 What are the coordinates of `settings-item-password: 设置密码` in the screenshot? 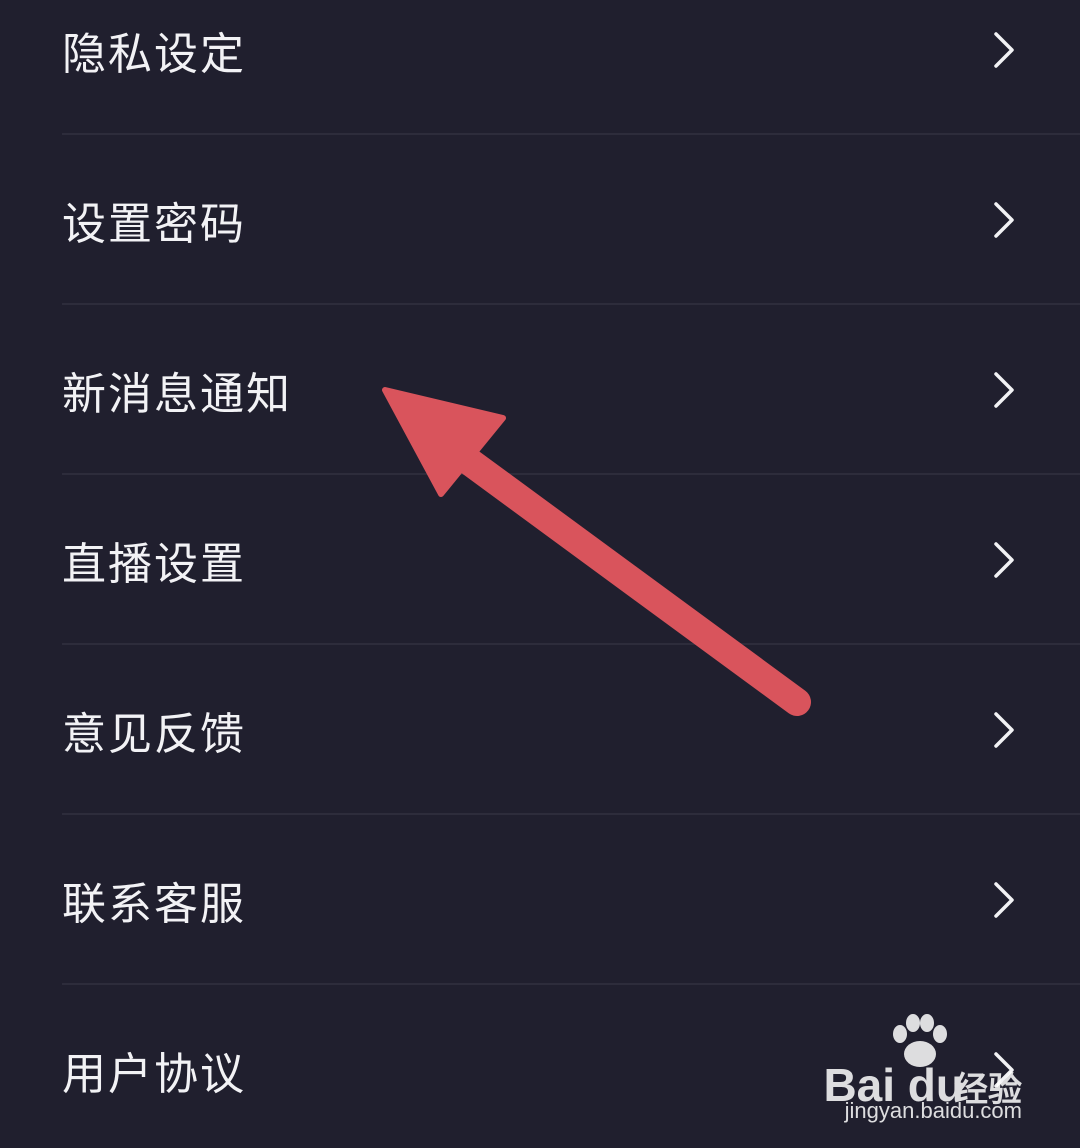 It's located at (540, 220).